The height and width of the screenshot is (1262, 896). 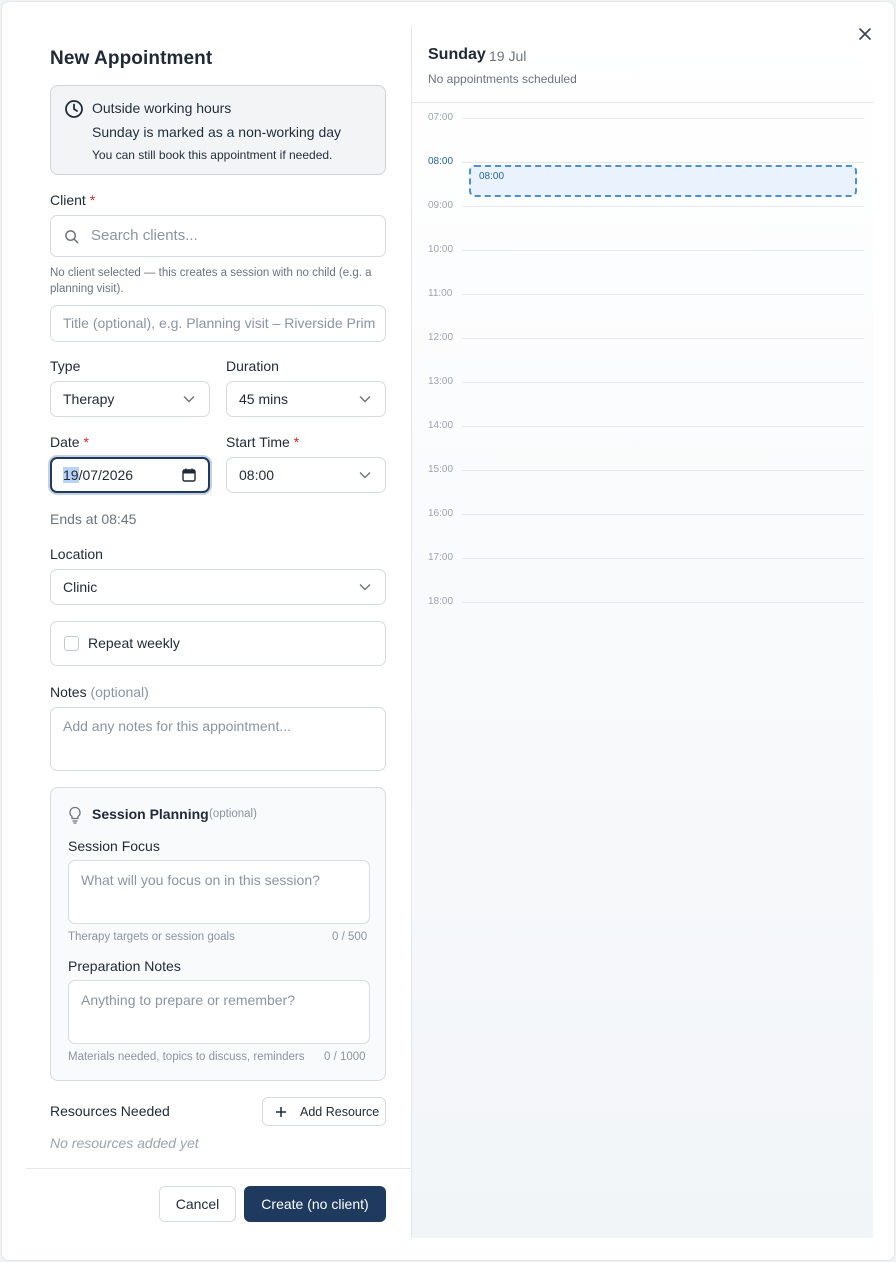 What do you see at coordinates (110, 1111) in the screenshot?
I see `resources-label: Resources Needed` at bounding box center [110, 1111].